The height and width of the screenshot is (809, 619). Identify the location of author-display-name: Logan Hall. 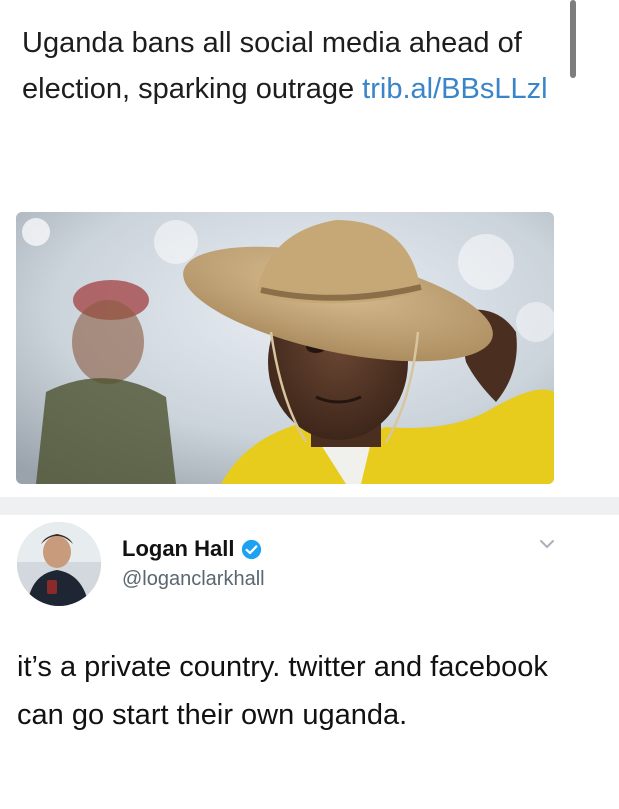
(178, 549).